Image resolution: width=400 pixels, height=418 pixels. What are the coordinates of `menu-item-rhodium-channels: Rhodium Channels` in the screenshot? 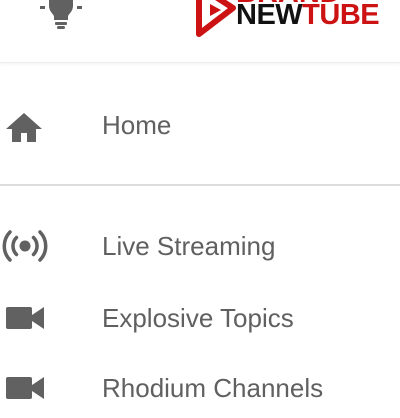 It's located at (200, 388).